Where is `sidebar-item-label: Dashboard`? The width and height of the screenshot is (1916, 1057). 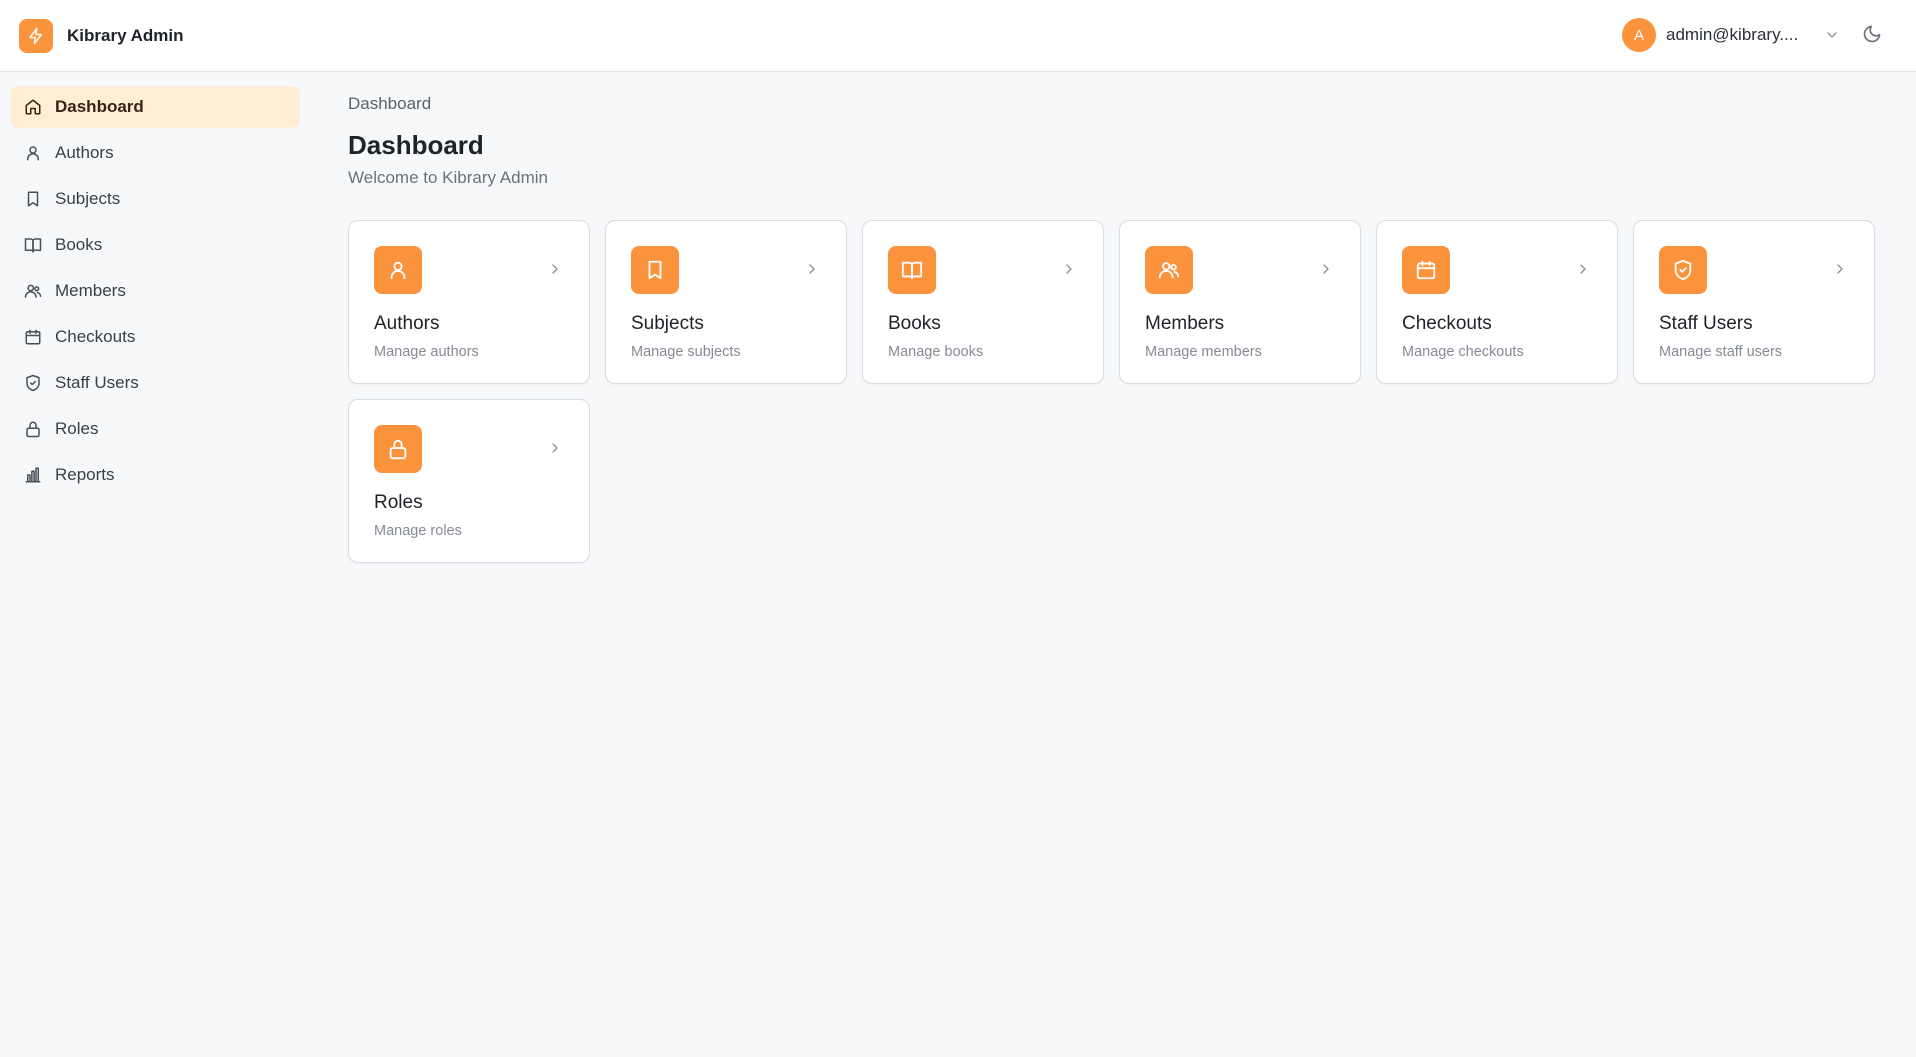
sidebar-item-label: Dashboard is located at coordinates (99, 106).